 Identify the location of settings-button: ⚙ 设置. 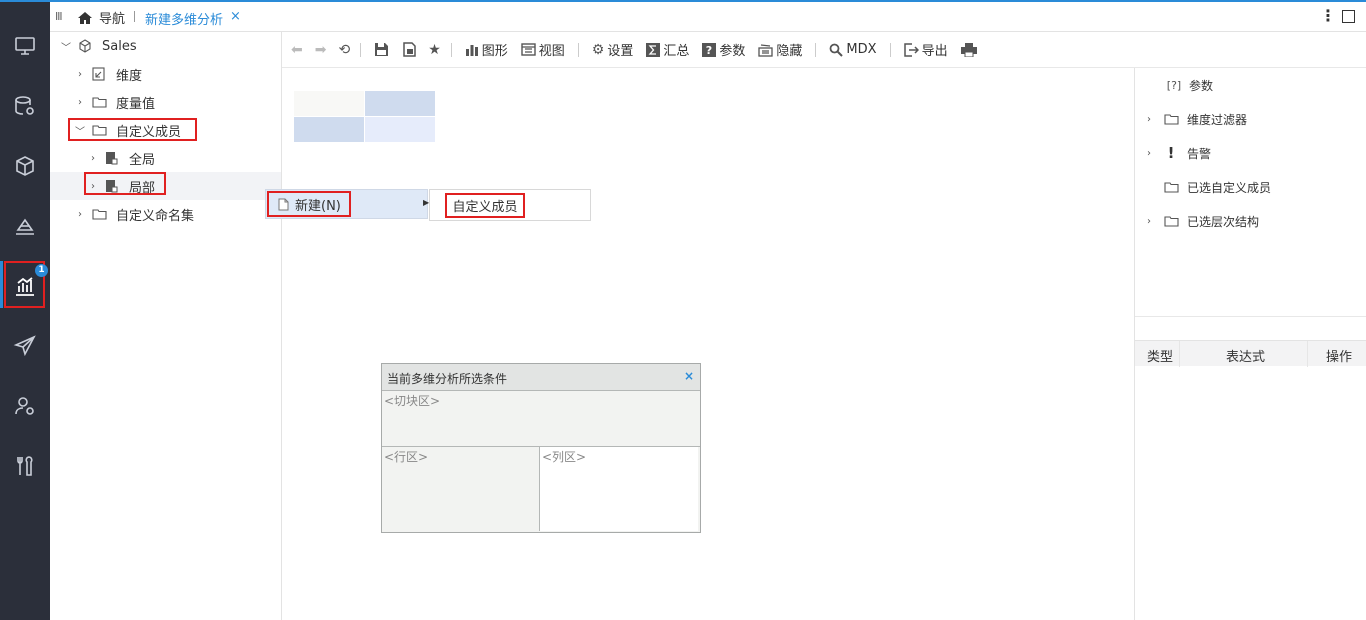
(612, 50).